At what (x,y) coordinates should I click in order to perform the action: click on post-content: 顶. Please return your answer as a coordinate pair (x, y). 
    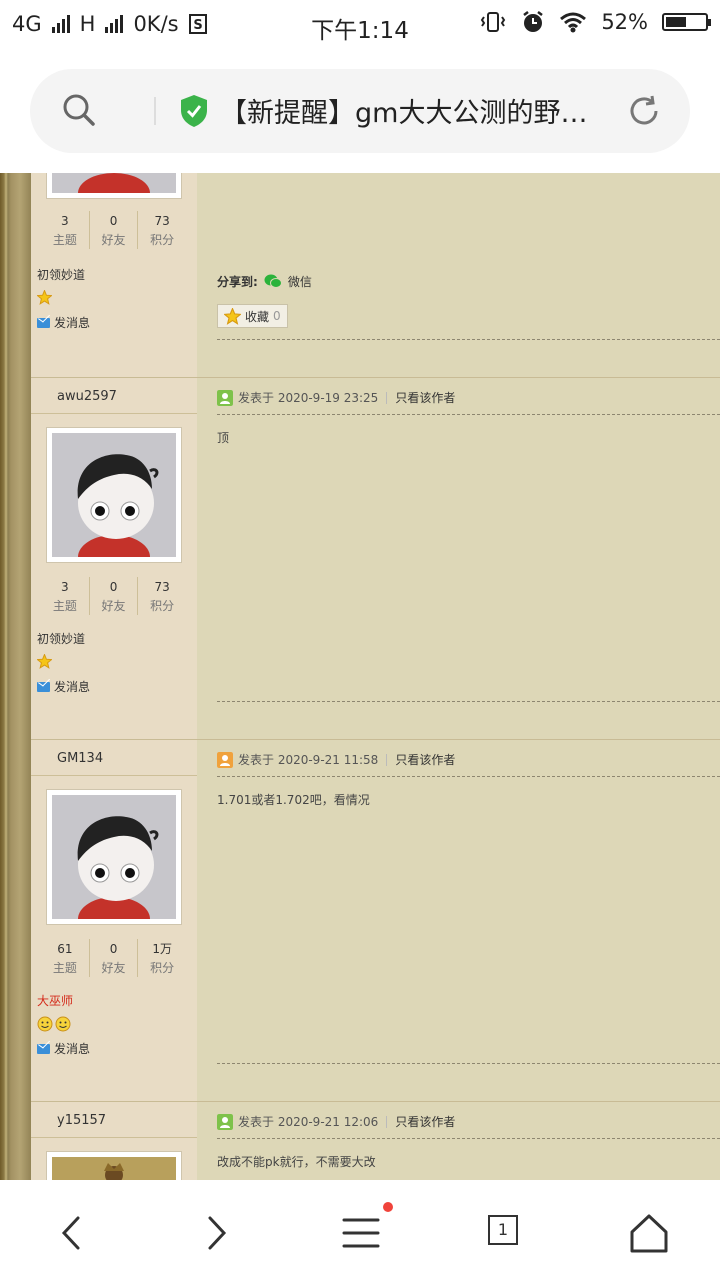
    Looking at the image, I should click on (223, 438).